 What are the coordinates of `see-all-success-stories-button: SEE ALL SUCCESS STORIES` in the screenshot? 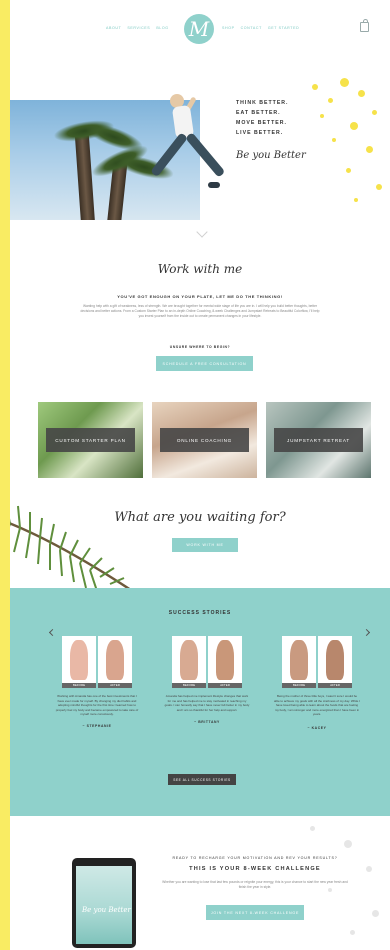 It's located at (202, 779).